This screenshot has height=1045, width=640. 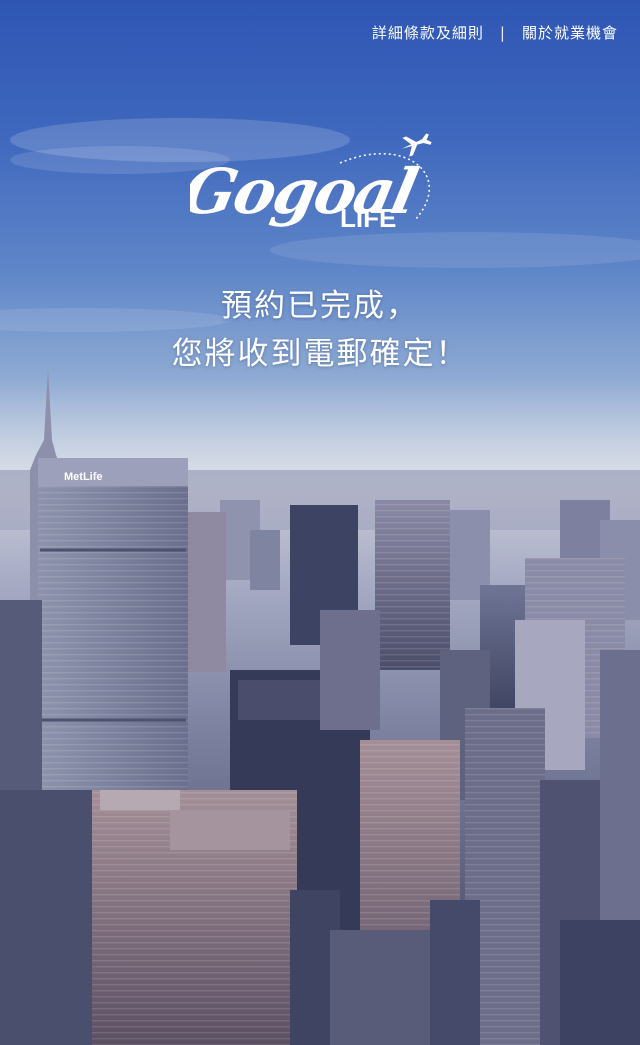 I want to click on top-nav: 詳細條款及細則 | 關於就業機會, so click(x=495, y=32).